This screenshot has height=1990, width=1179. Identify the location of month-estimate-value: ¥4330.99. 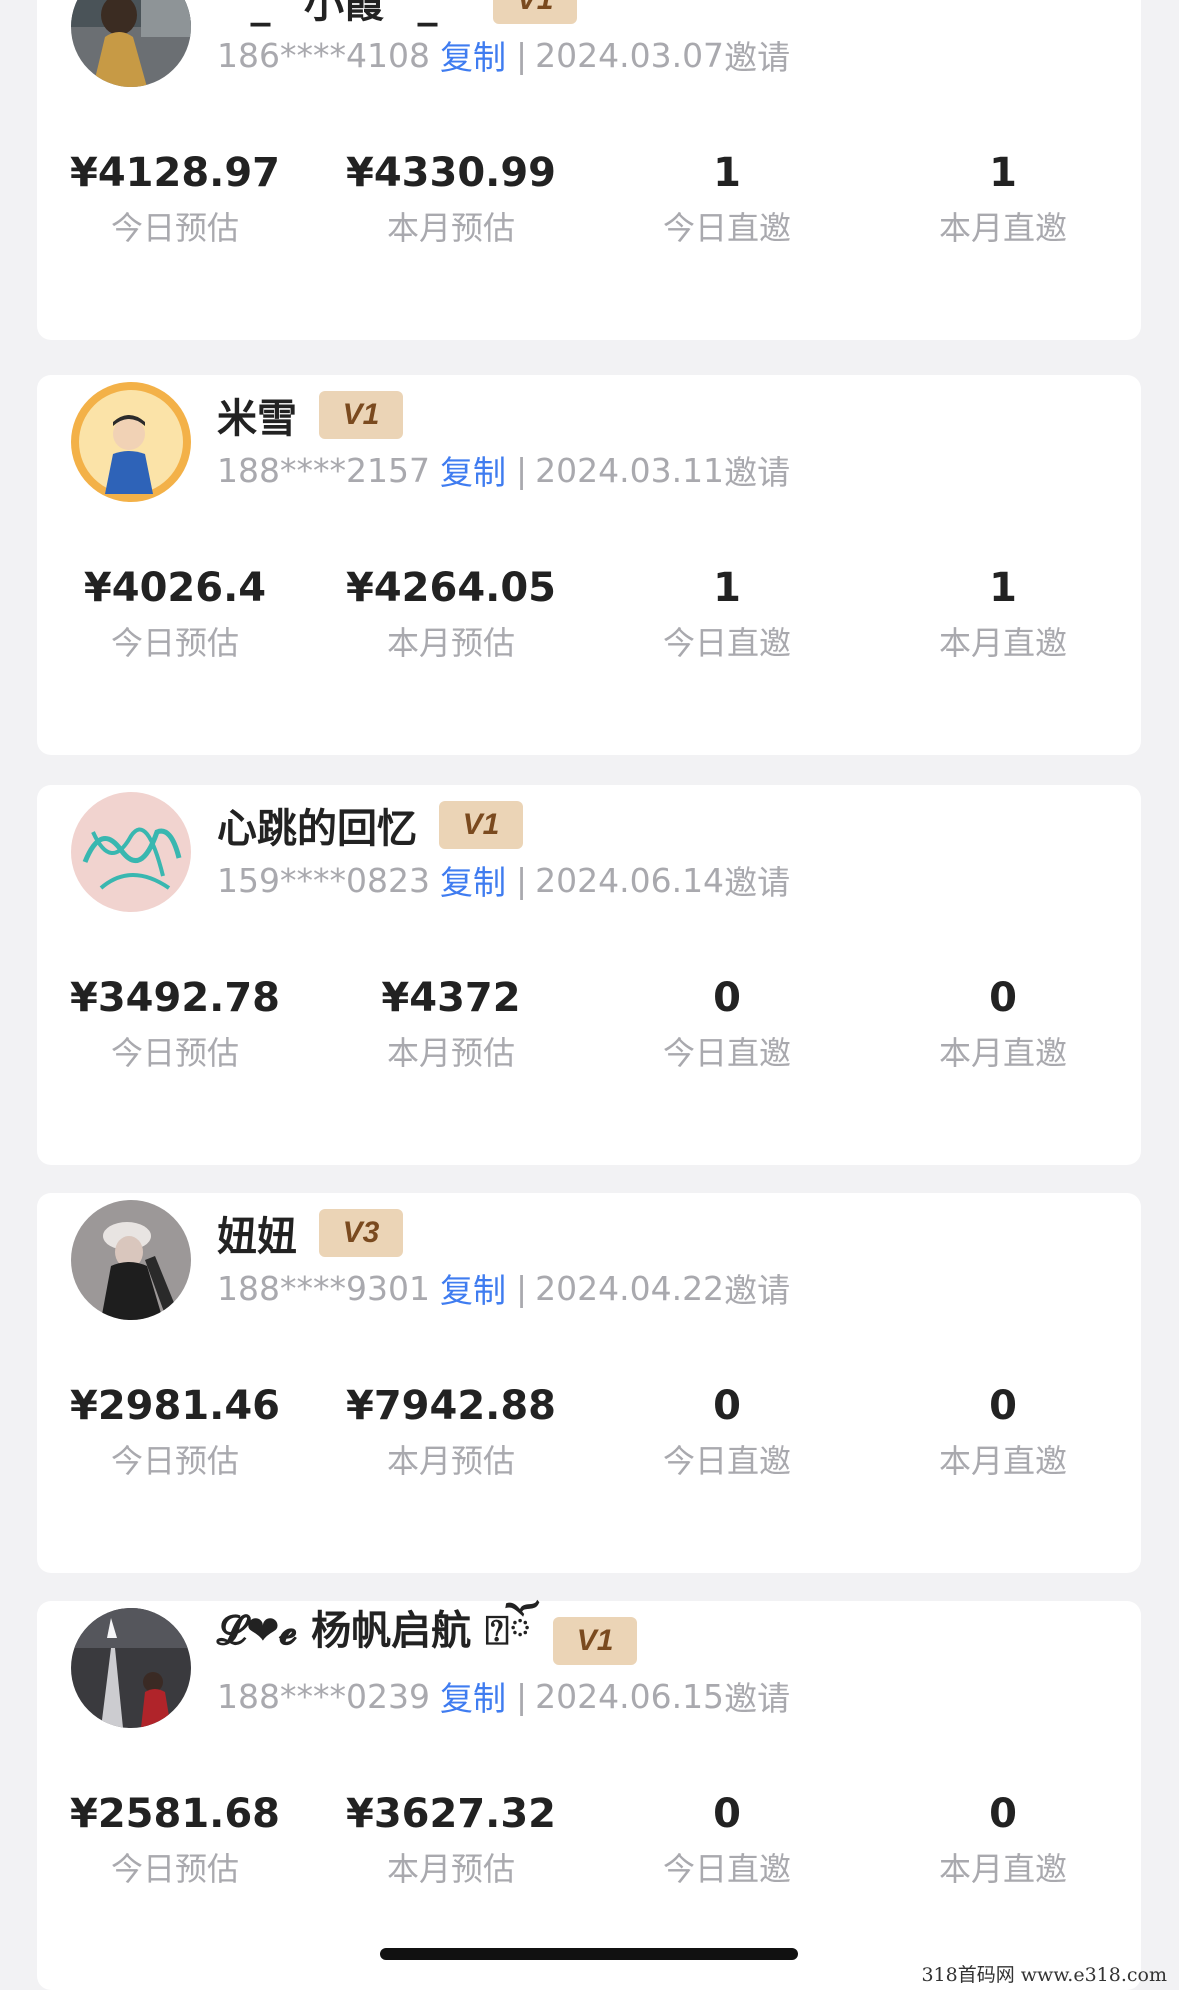
(451, 173).